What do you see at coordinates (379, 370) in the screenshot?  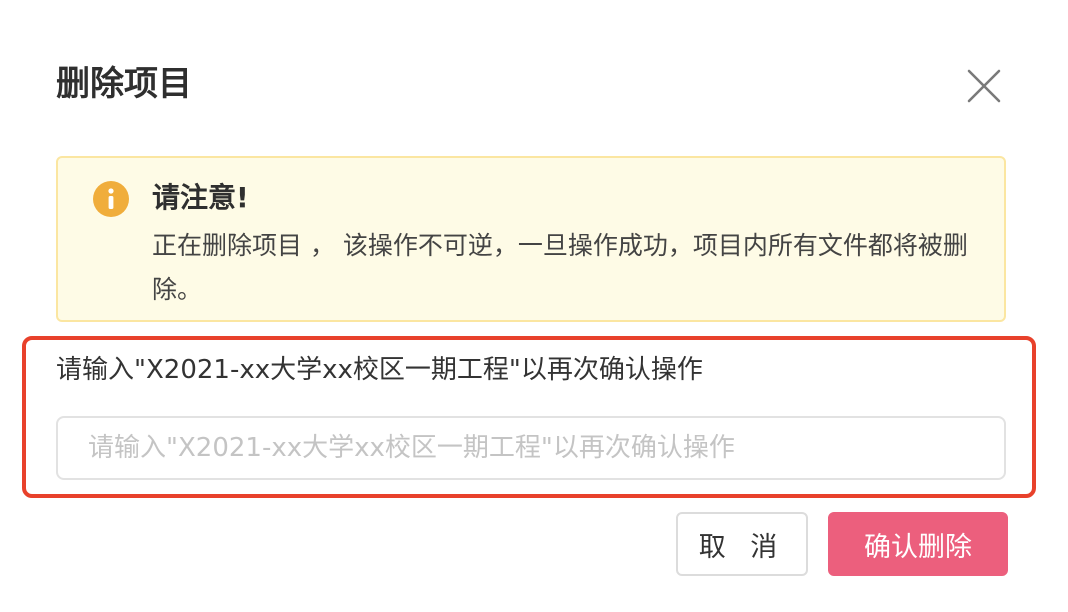 I see `confirm-label: 请输入"X2021-xx大学xx校区一期工程"以再次确认操作` at bounding box center [379, 370].